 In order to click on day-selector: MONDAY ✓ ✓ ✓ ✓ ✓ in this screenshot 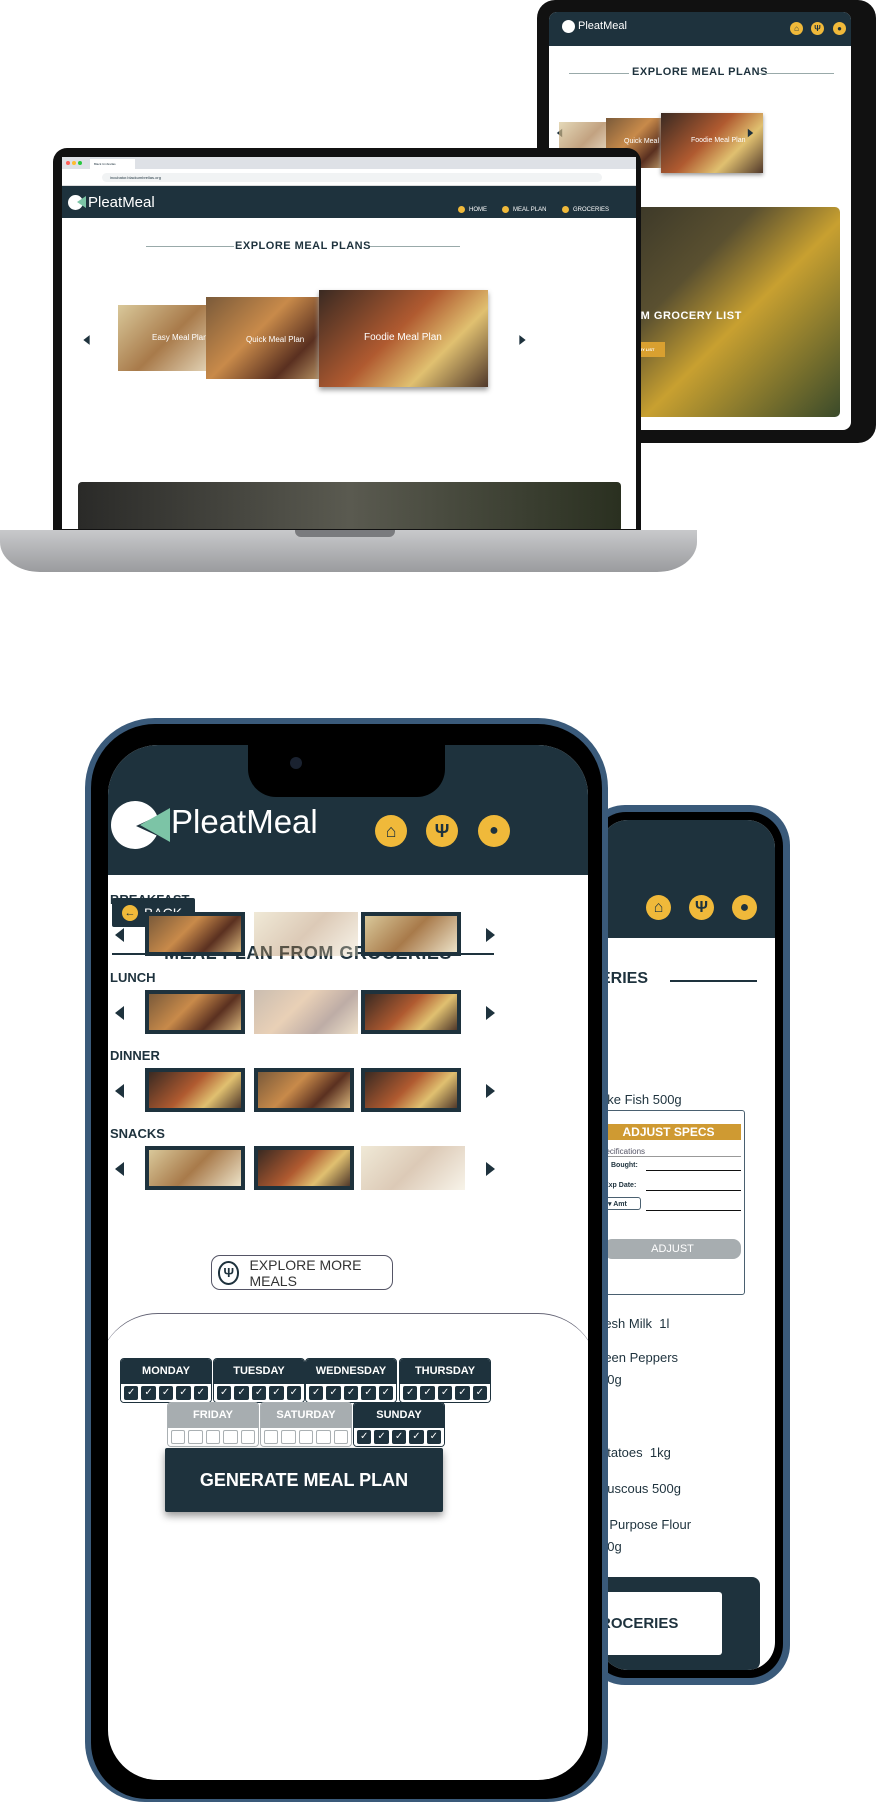, I will do `click(166, 1380)`.